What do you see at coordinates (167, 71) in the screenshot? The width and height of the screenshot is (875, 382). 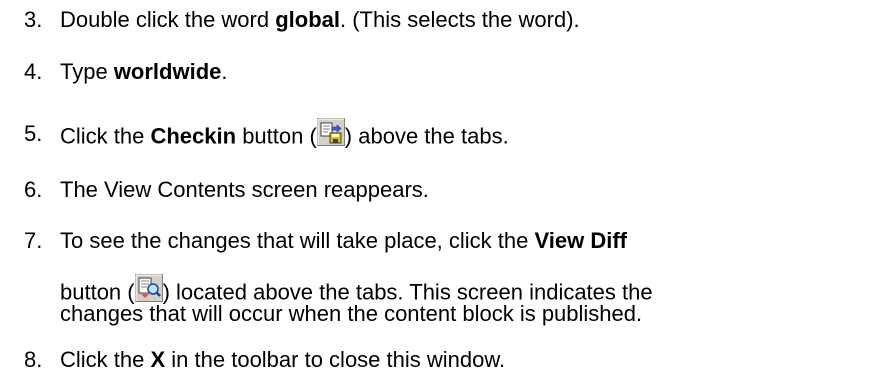 I see `keyword-worldwide: worldwide` at bounding box center [167, 71].